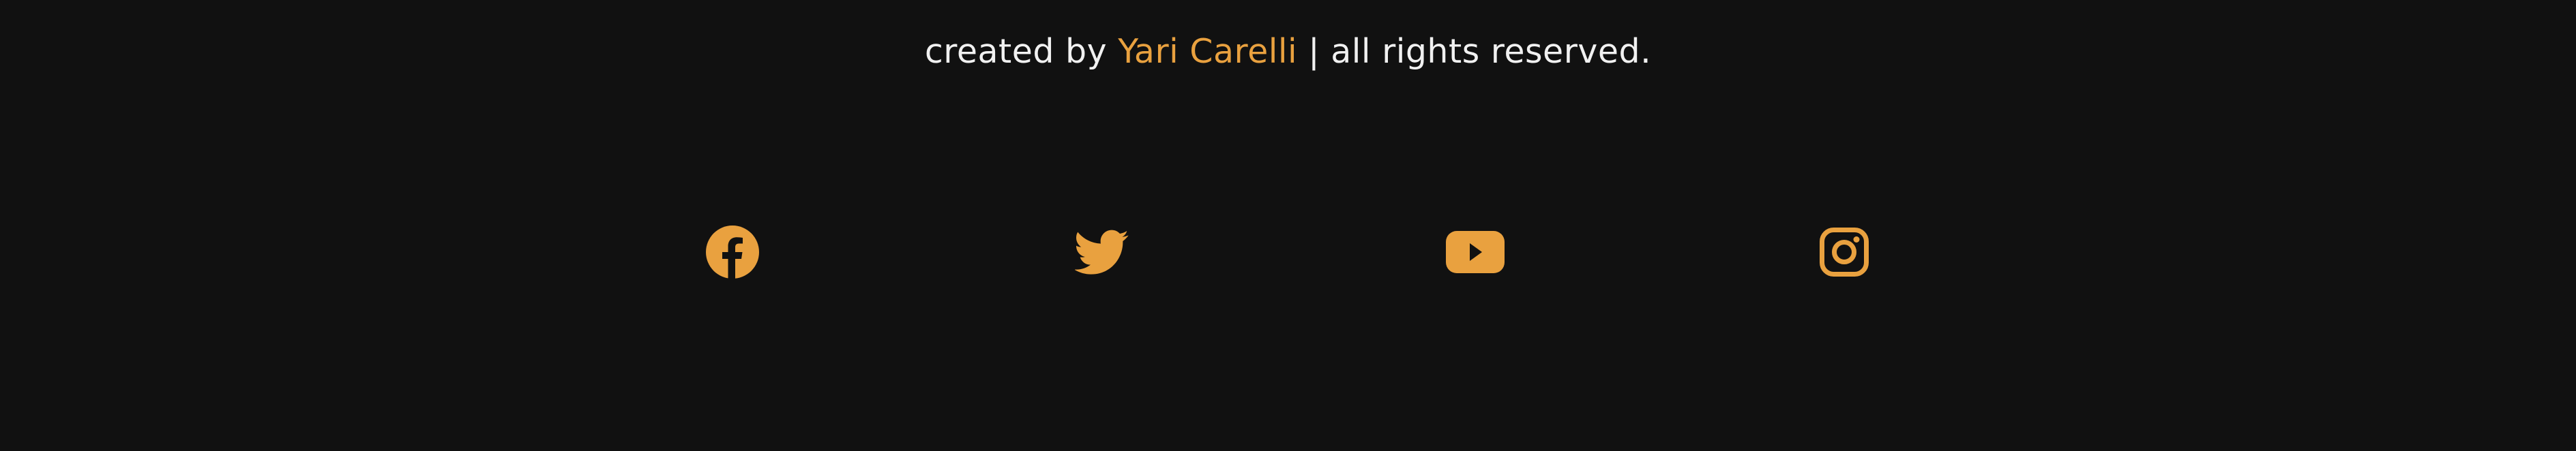 The height and width of the screenshot is (451, 2576). I want to click on credit-suffix: | all rights reserved., so click(1480, 51).